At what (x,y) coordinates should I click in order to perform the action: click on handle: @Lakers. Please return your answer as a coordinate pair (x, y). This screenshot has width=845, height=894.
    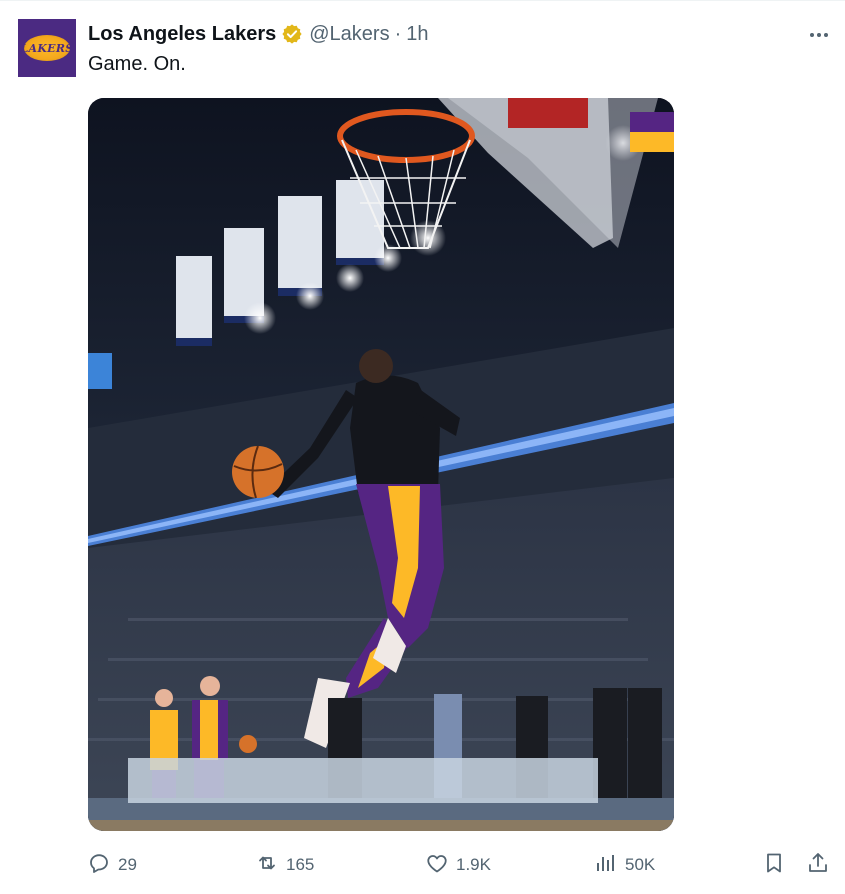
    Looking at the image, I should click on (349, 34).